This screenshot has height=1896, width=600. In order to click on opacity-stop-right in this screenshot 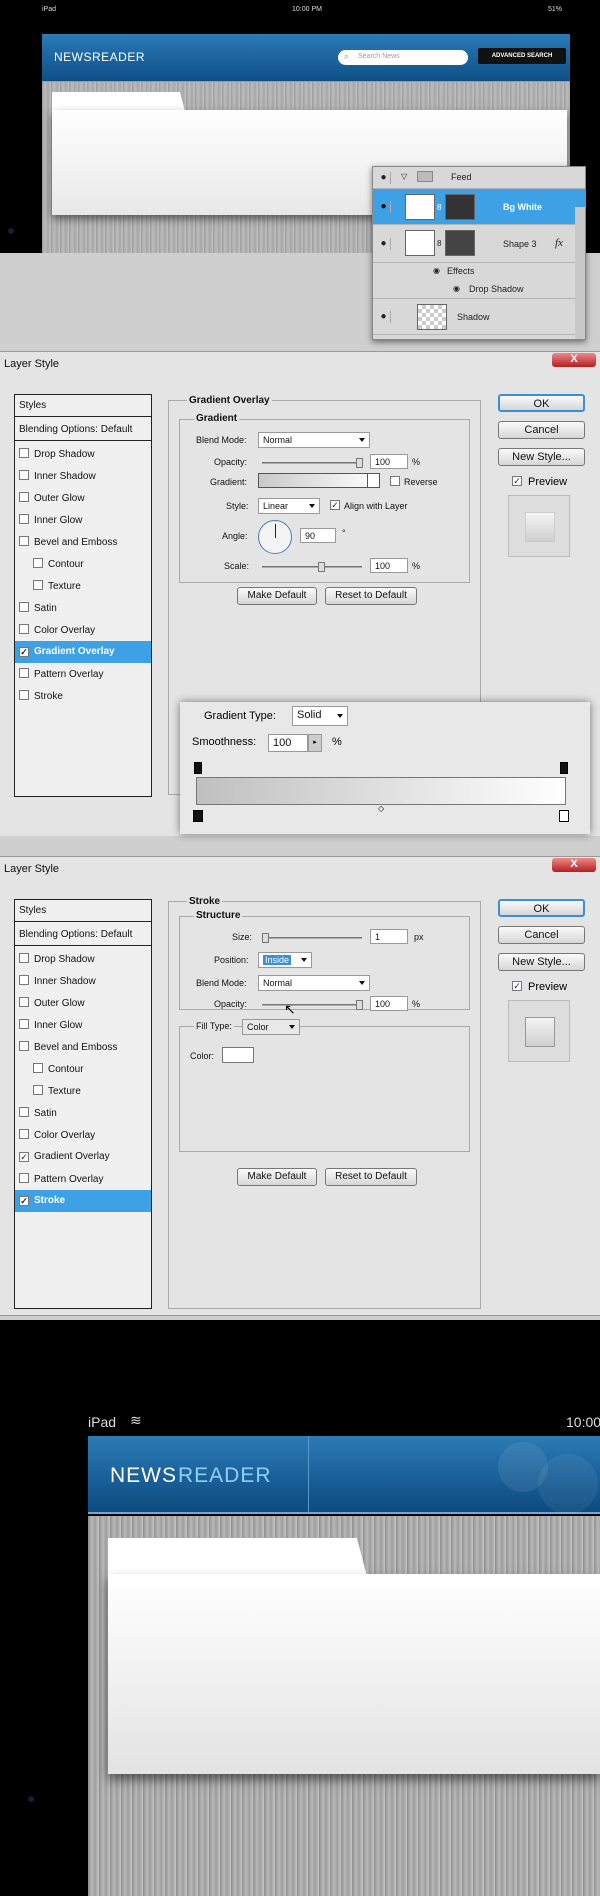, I will do `click(564, 768)`.